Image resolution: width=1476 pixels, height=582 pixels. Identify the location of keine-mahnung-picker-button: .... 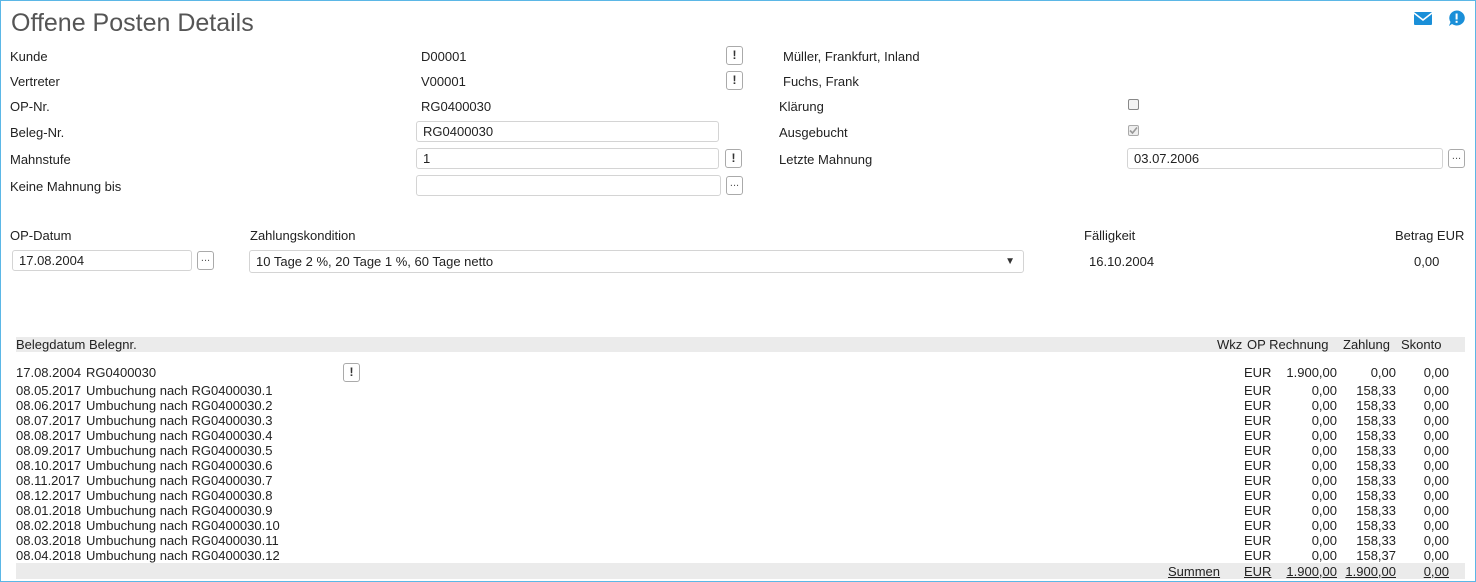
(734, 185).